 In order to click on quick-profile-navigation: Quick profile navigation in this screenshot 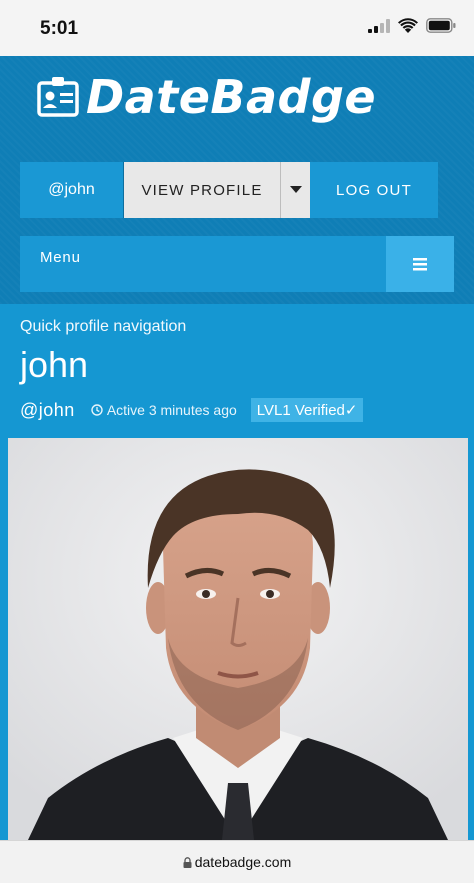, I will do `click(103, 327)`.